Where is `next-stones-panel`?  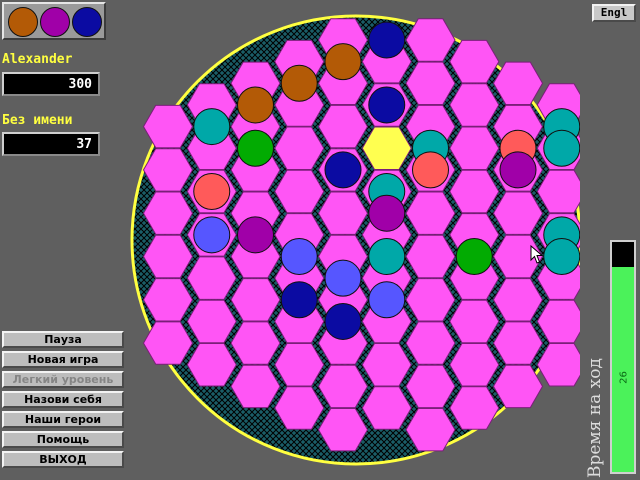
next-stones-panel is located at coordinates (54, 21).